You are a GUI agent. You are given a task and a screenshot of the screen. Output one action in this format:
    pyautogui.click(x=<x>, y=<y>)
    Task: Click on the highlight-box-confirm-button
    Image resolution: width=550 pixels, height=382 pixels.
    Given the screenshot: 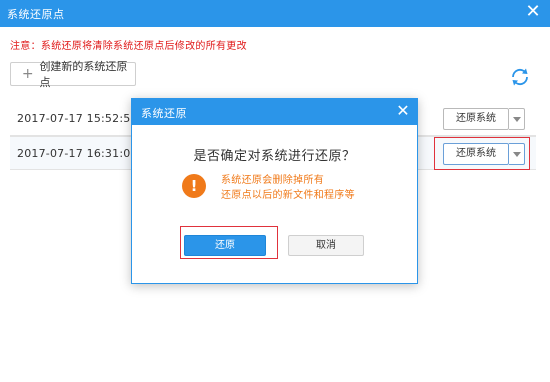 What is the action you would take?
    pyautogui.click(x=229, y=242)
    